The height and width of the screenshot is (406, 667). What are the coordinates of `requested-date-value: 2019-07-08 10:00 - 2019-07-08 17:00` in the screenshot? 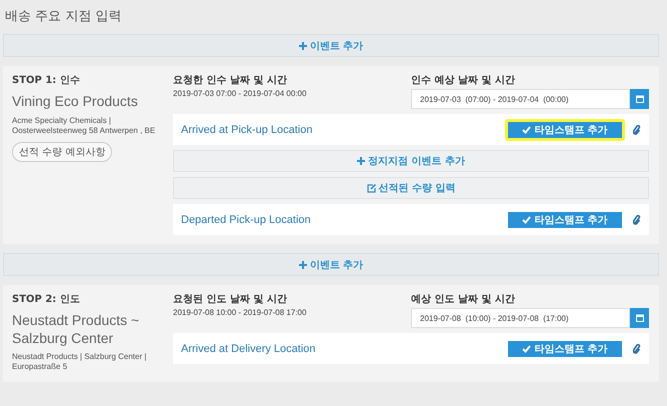 It's located at (240, 312).